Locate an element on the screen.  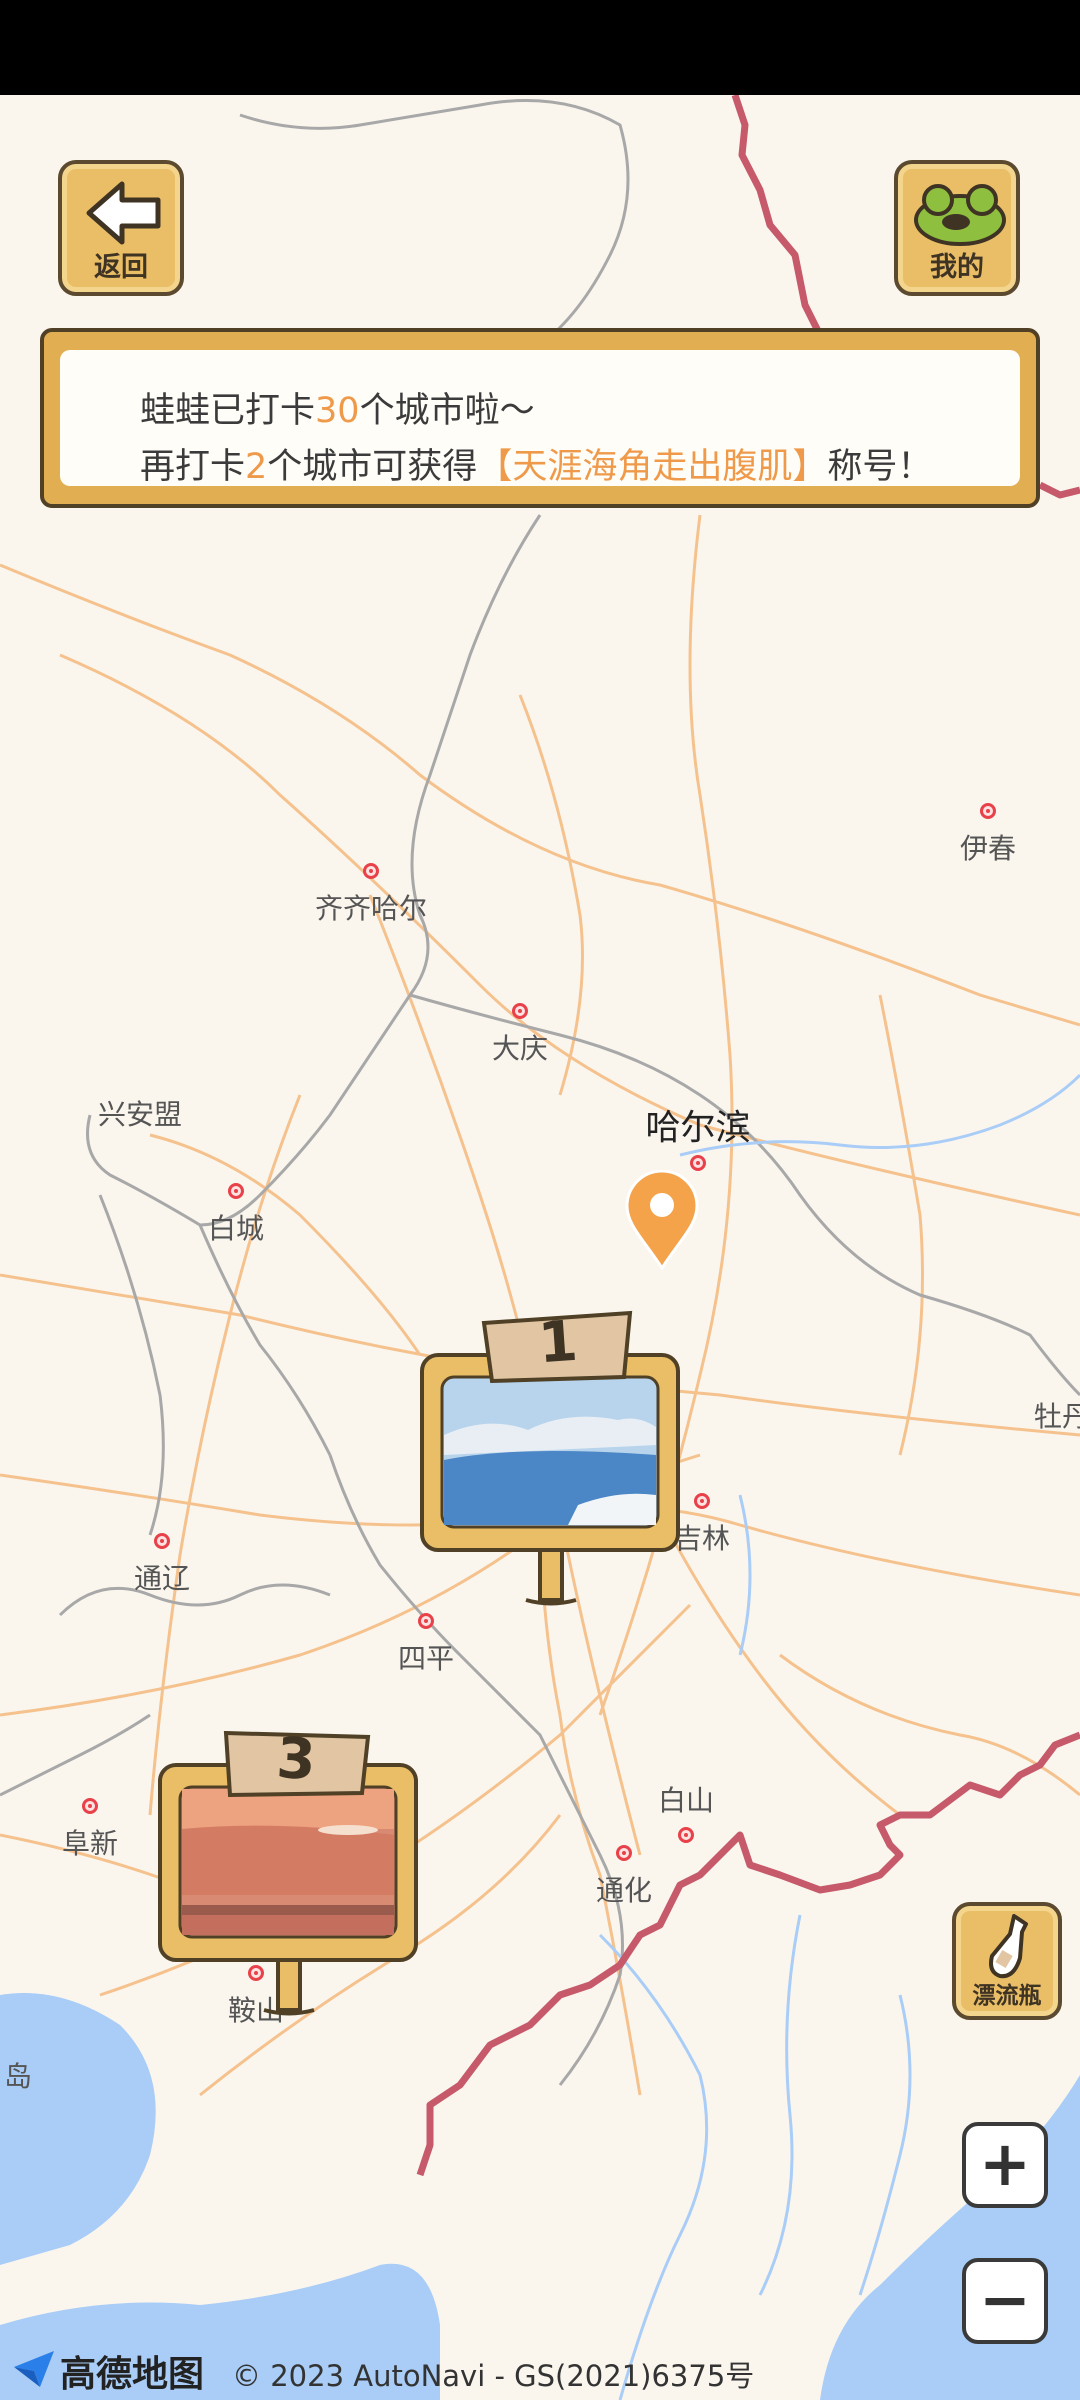
copyright-text: © 2023 AutoNavi - GS(2021)6375号 is located at coordinates (493, 2376).